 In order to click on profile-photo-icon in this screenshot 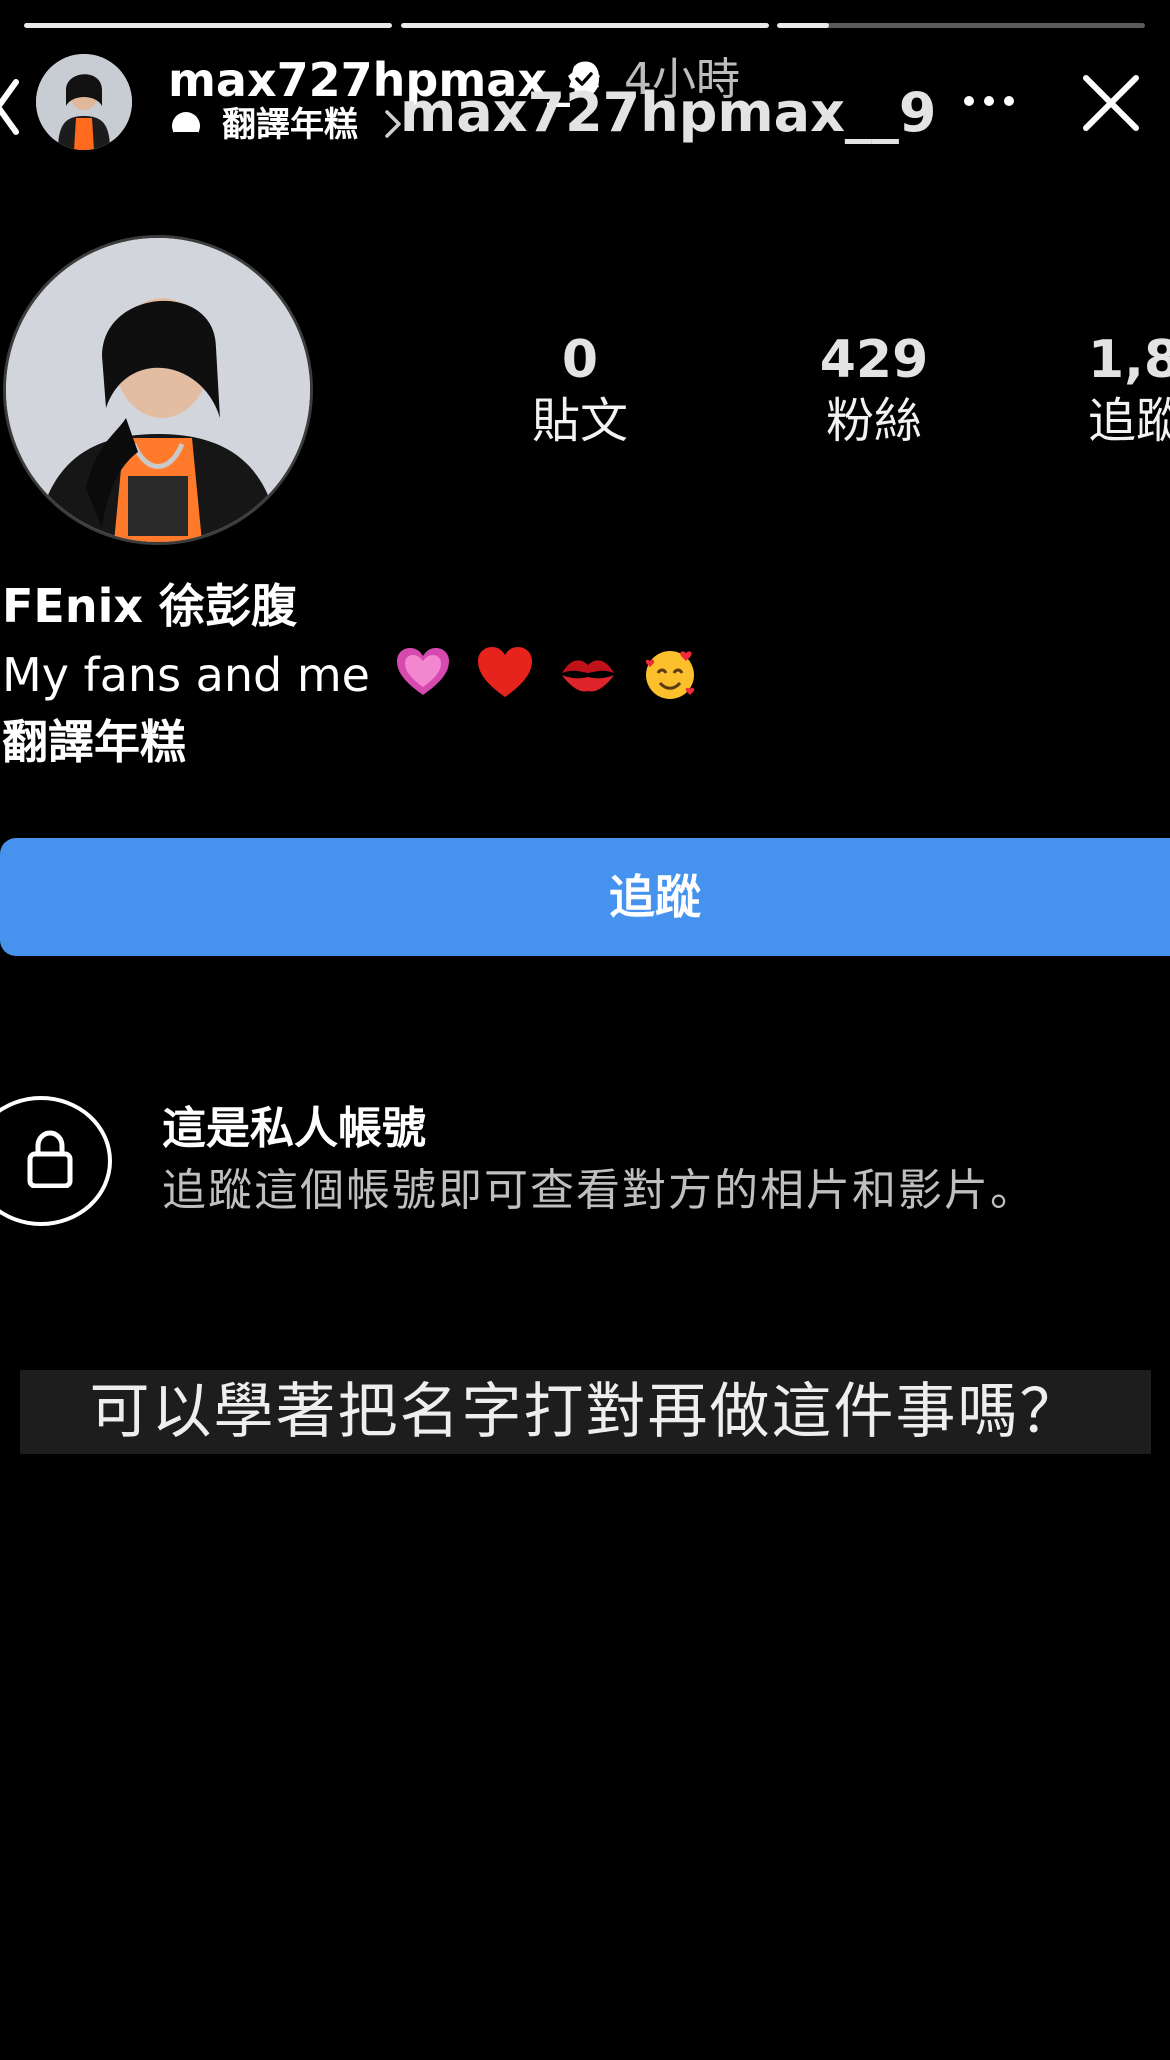, I will do `click(158, 390)`.